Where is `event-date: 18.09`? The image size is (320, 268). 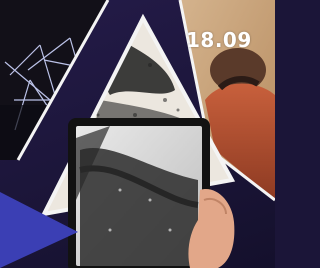
event-date: 18.09 is located at coordinates (219, 40).